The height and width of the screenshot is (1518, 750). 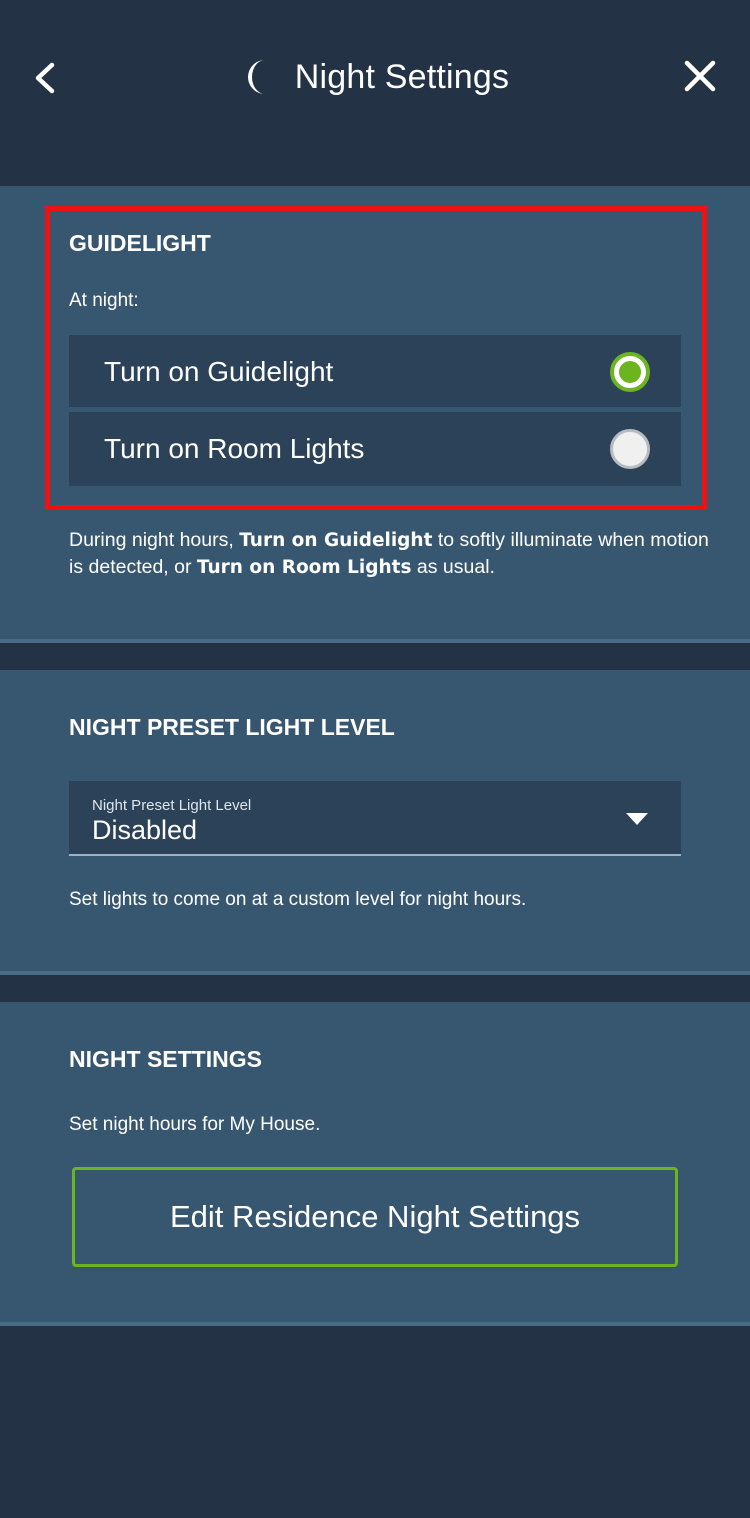 What do you see at coordinates (145, 830) in the screenshot?
I see `dropdown-value: Disabled` at bounding box center [145, 830].